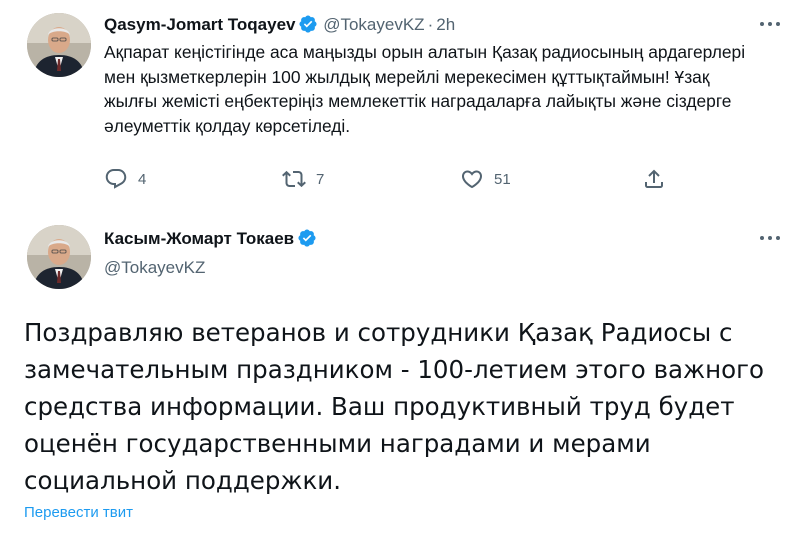  I want to click on share-icon, so click(654, 179).